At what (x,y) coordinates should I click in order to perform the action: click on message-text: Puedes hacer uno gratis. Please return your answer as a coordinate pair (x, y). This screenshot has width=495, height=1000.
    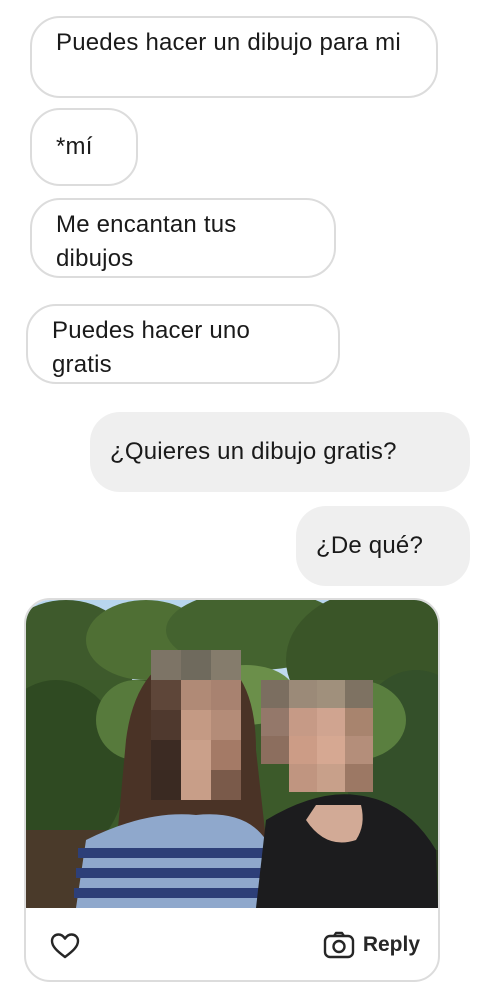
    Looking at the image, I should click on (151, 347).